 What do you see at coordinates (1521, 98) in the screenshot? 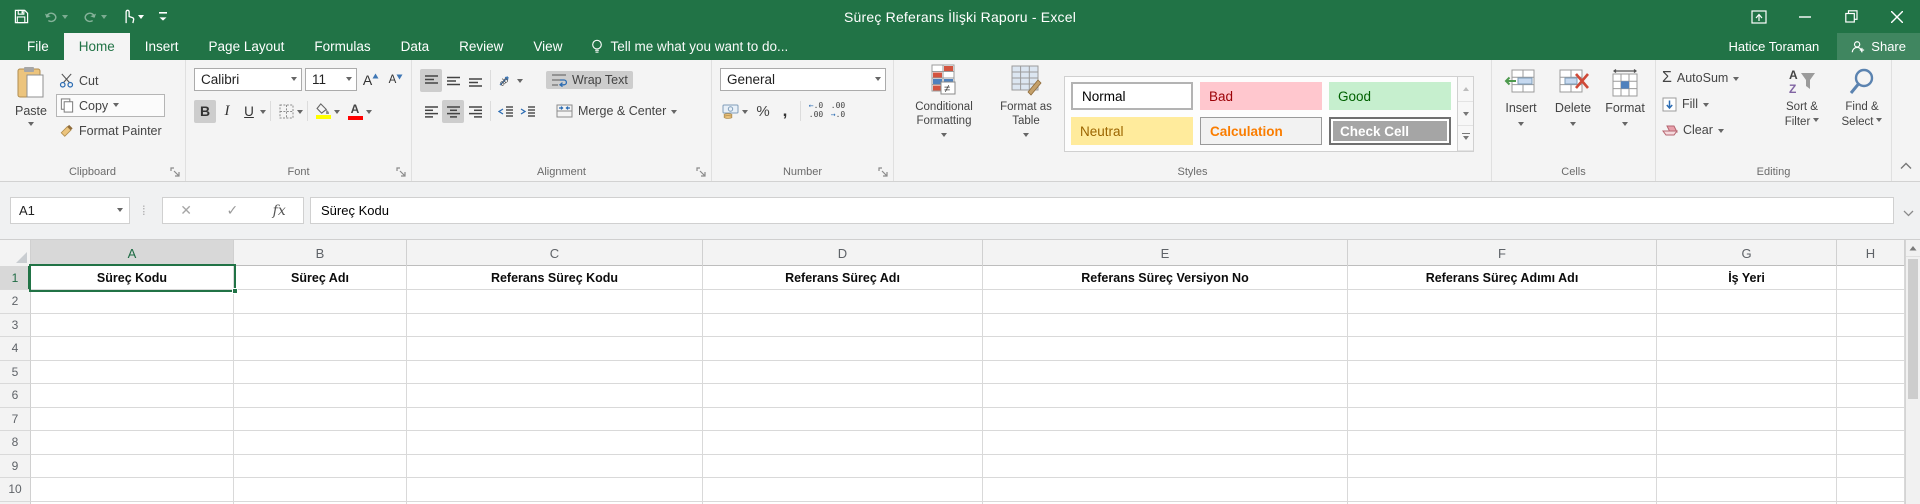
I see `insert-cells-button: Insert` at bounding box center [1521, 98].